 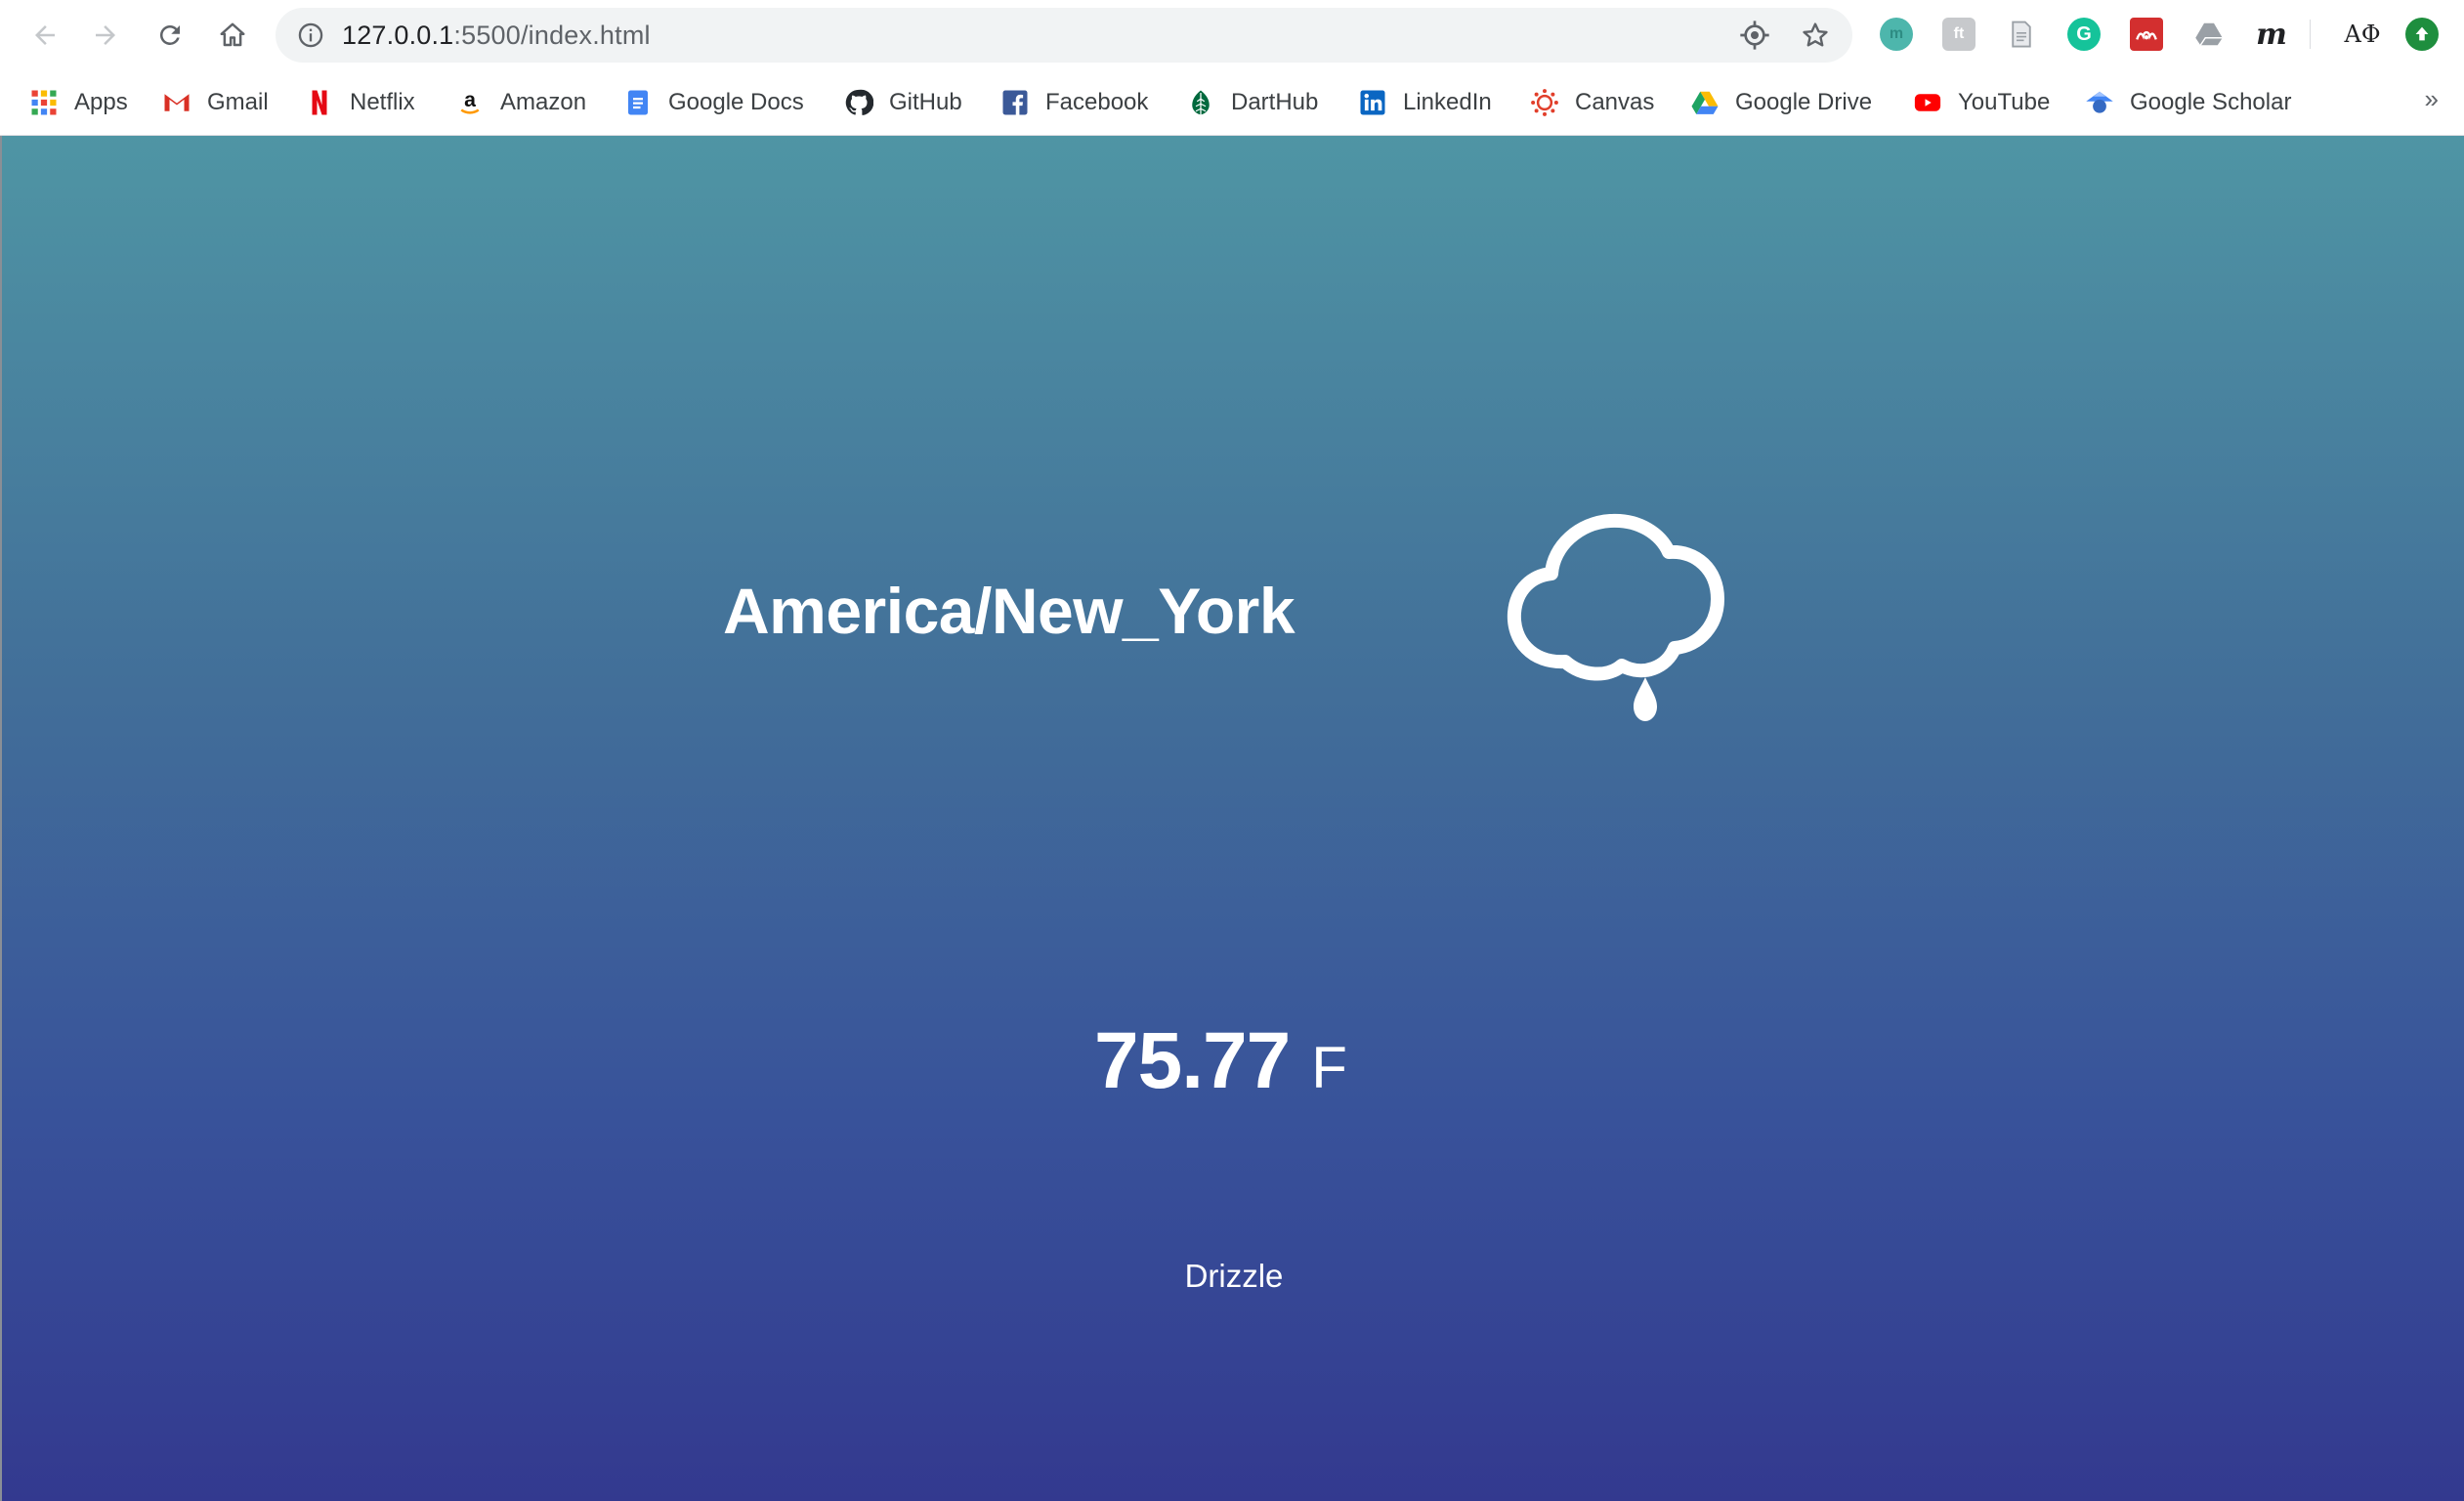 I want to click on drive-gray-icon, so click(x=2209, y=34).